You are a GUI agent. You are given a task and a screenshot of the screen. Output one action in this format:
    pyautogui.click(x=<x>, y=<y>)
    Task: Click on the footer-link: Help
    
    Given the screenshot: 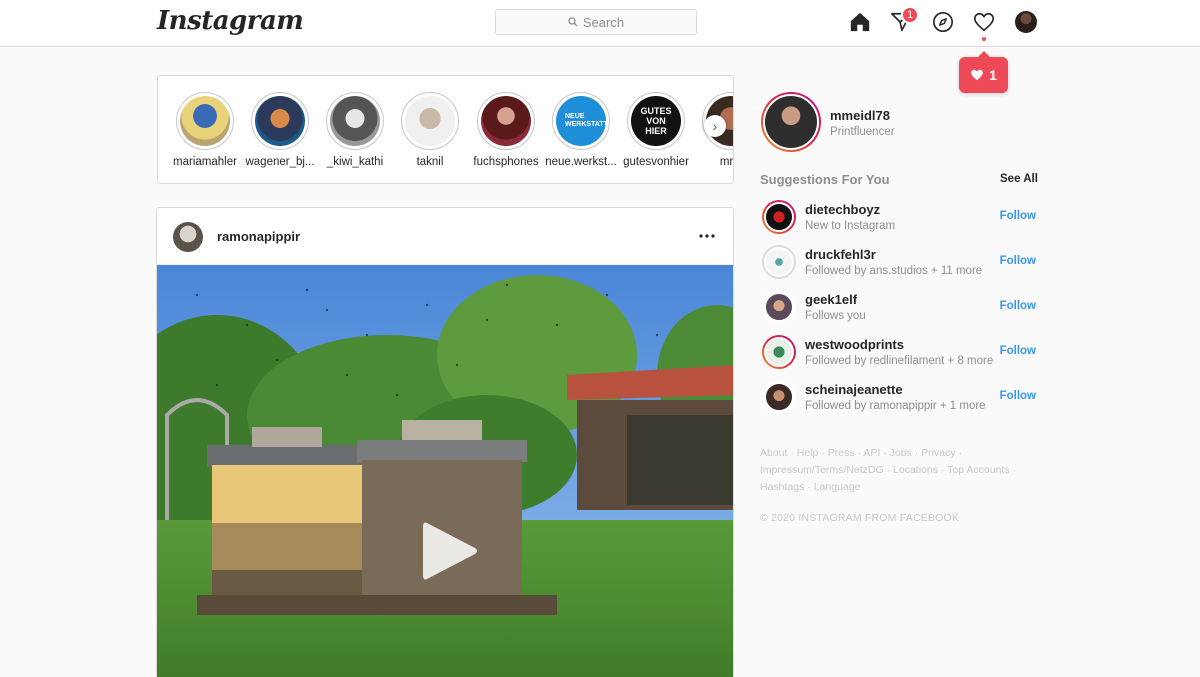 What is the action you would take?
    pyautogui.click(x=808, y=453)
    